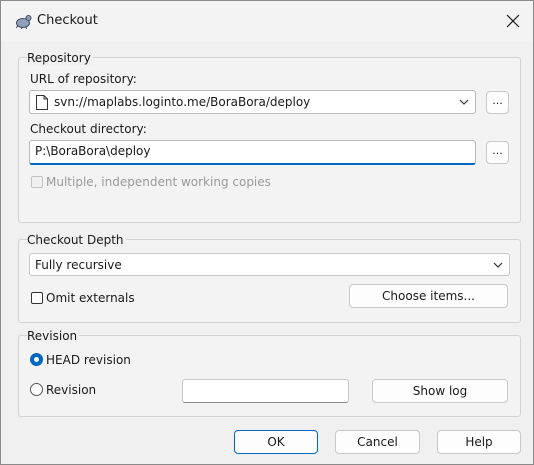 This screenshot has width=534, height=465. Describe the element at coordinates (36, 359) in the screenshot. I see `head-revision-radio` at that location.